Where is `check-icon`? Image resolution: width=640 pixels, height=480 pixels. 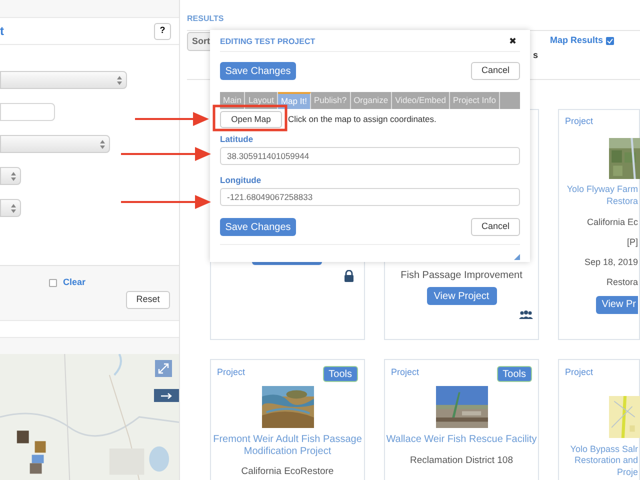
check-icon is located at coordinates (610, 41).